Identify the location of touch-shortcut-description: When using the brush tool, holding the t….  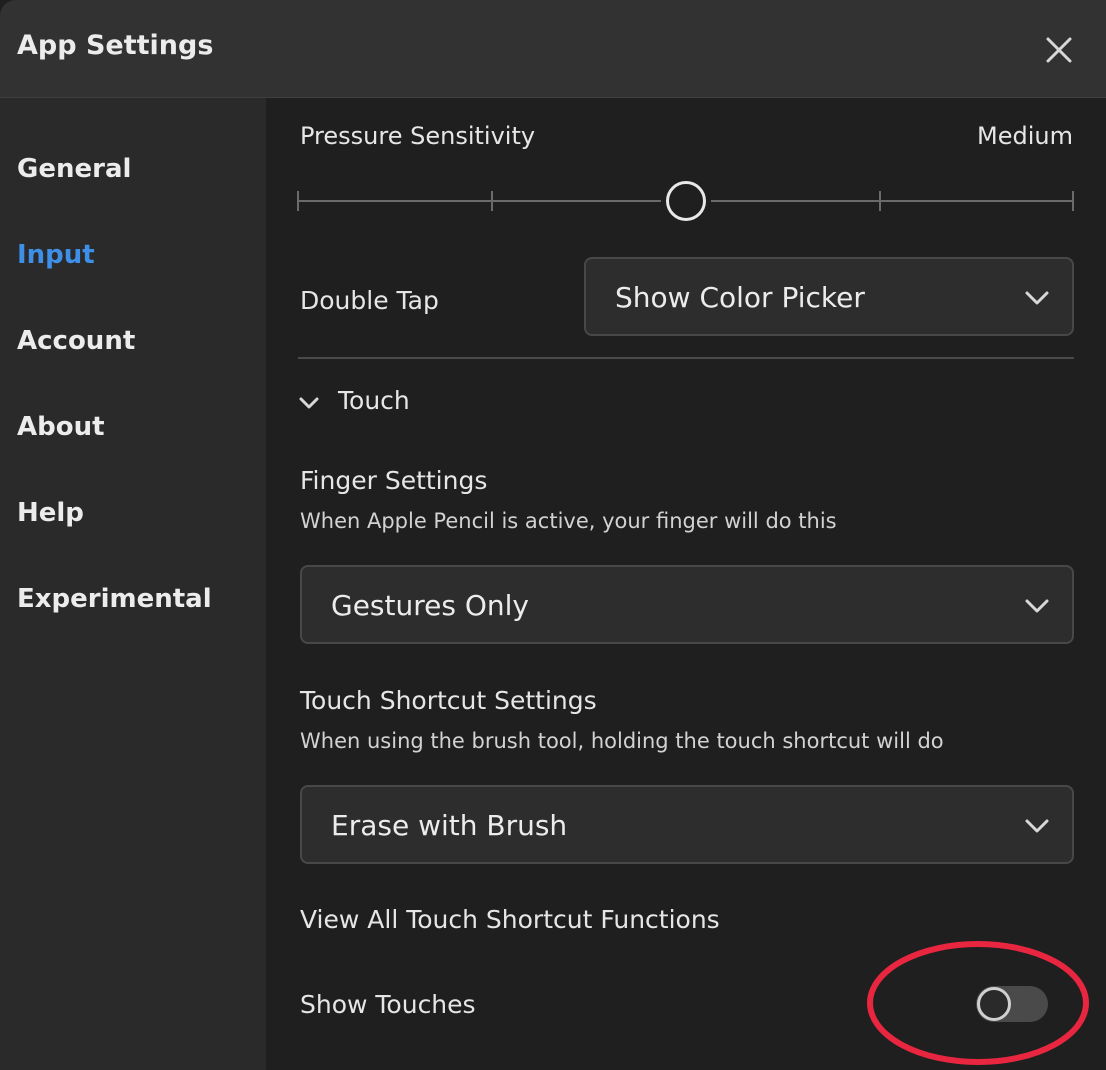
(622, 741).